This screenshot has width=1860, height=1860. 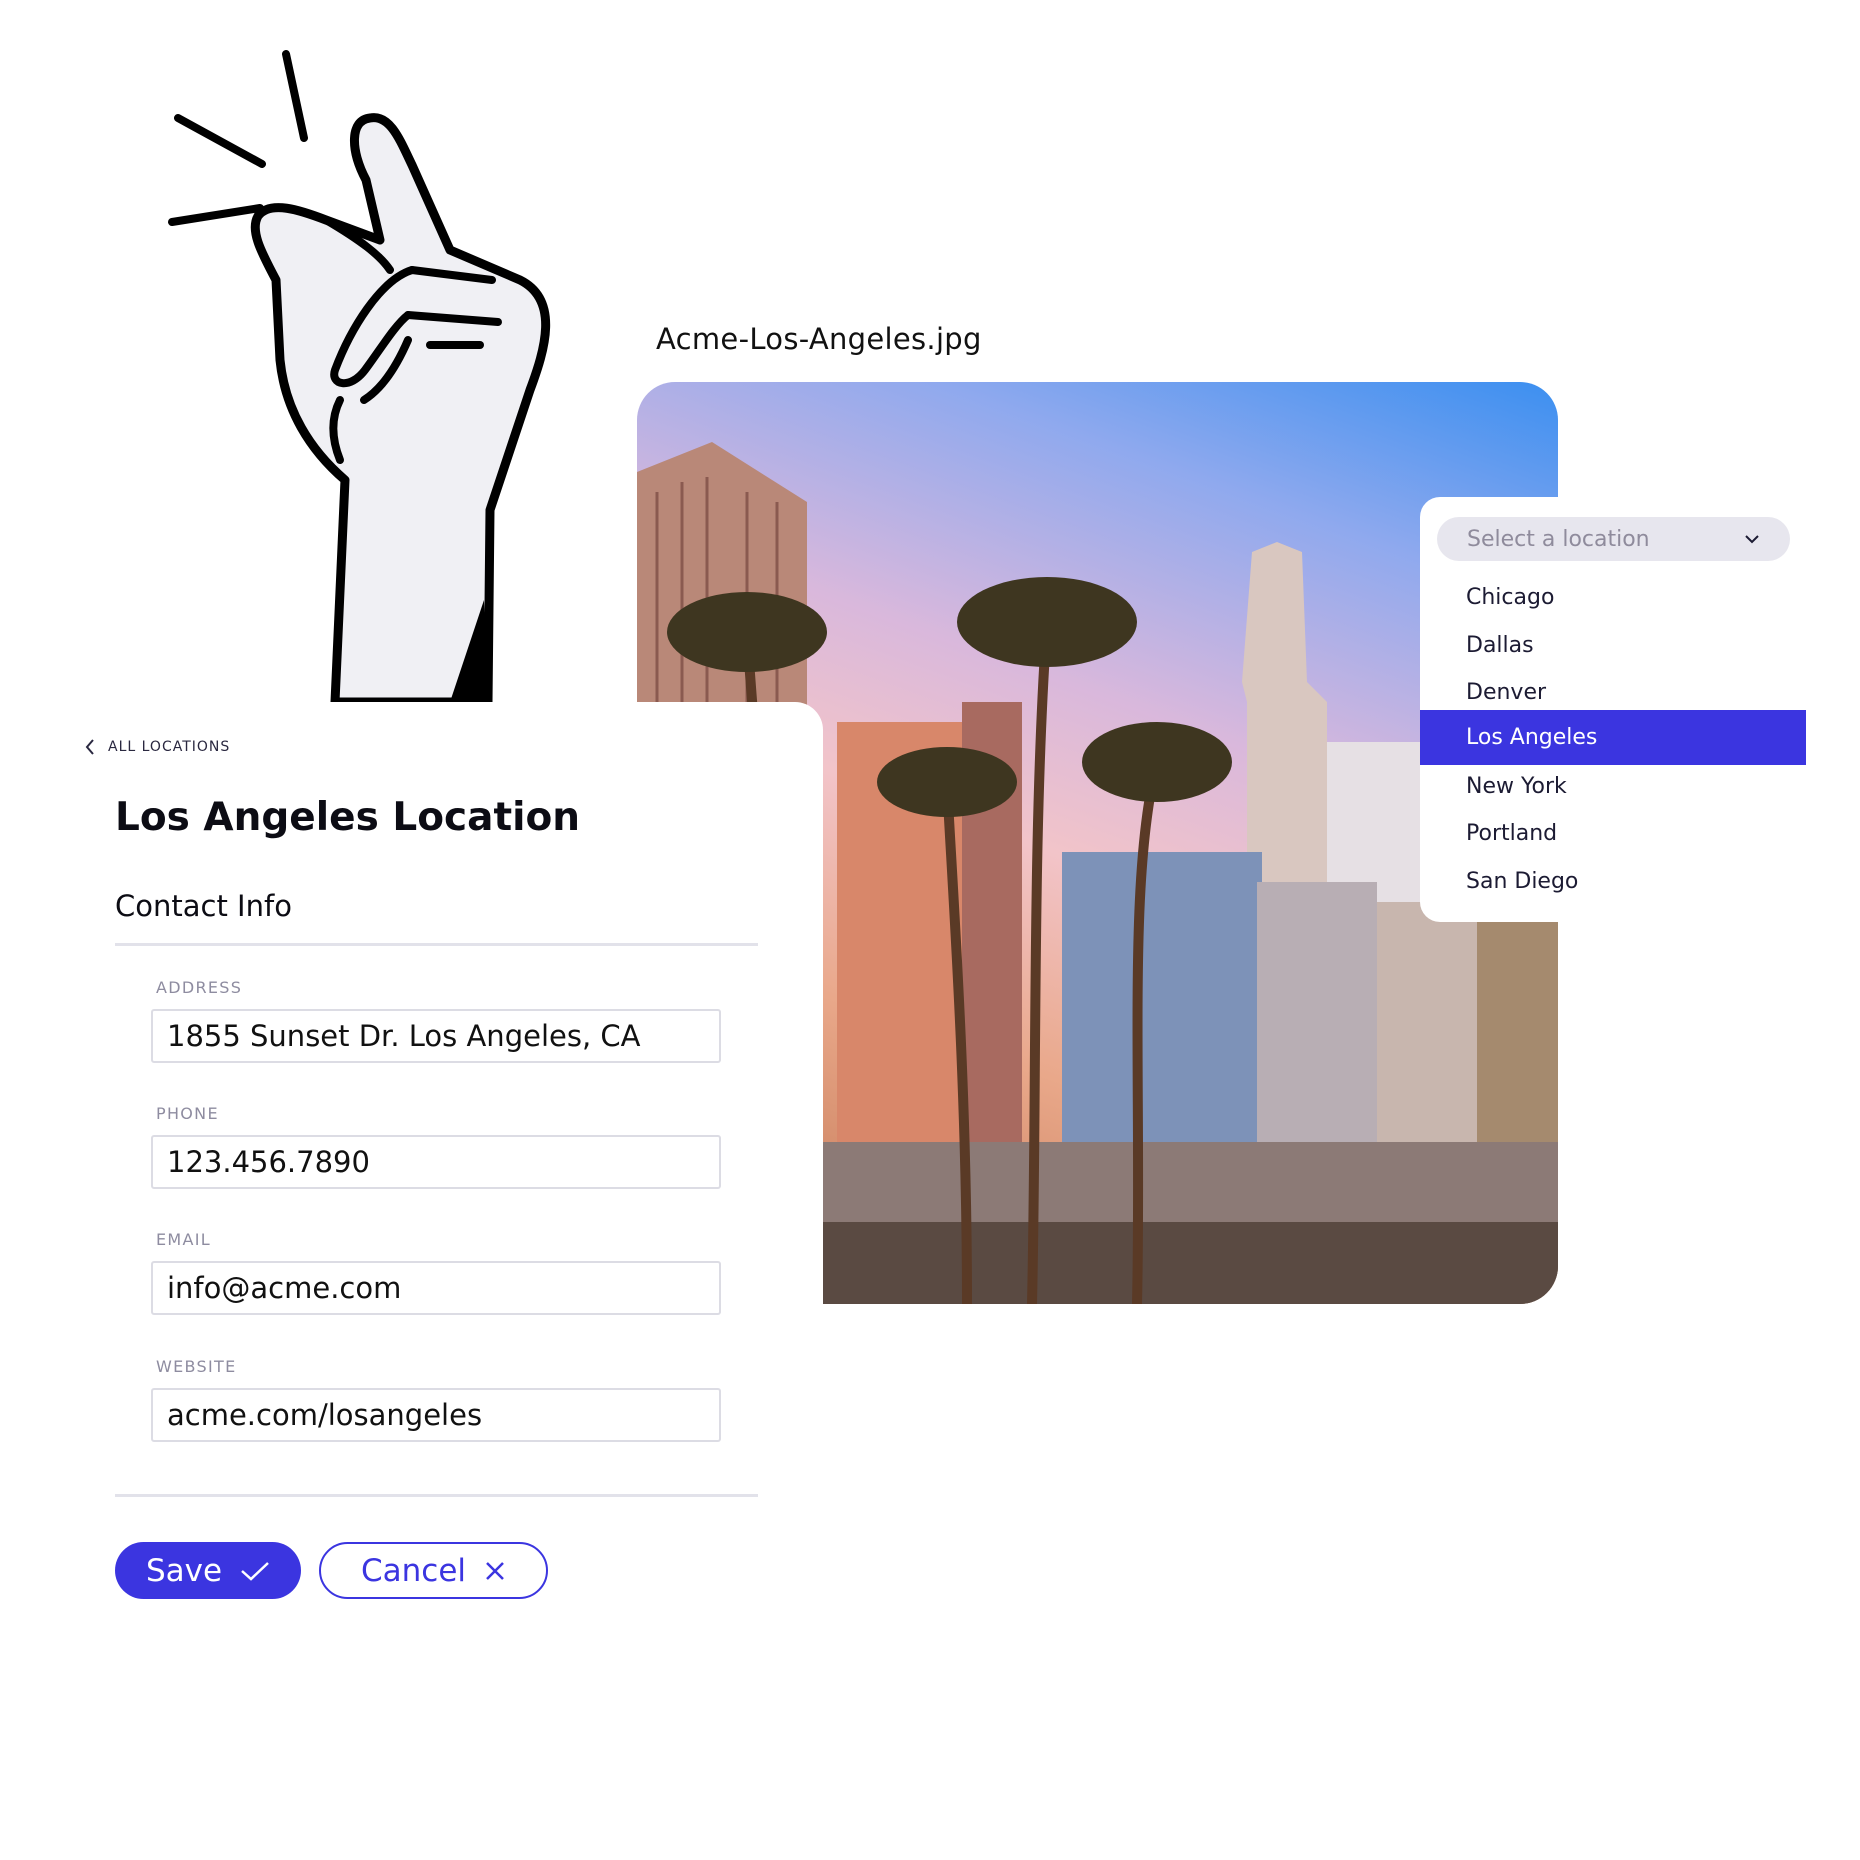 I want to click on cancel-label: Cancel, so click(x=413, y=1570).